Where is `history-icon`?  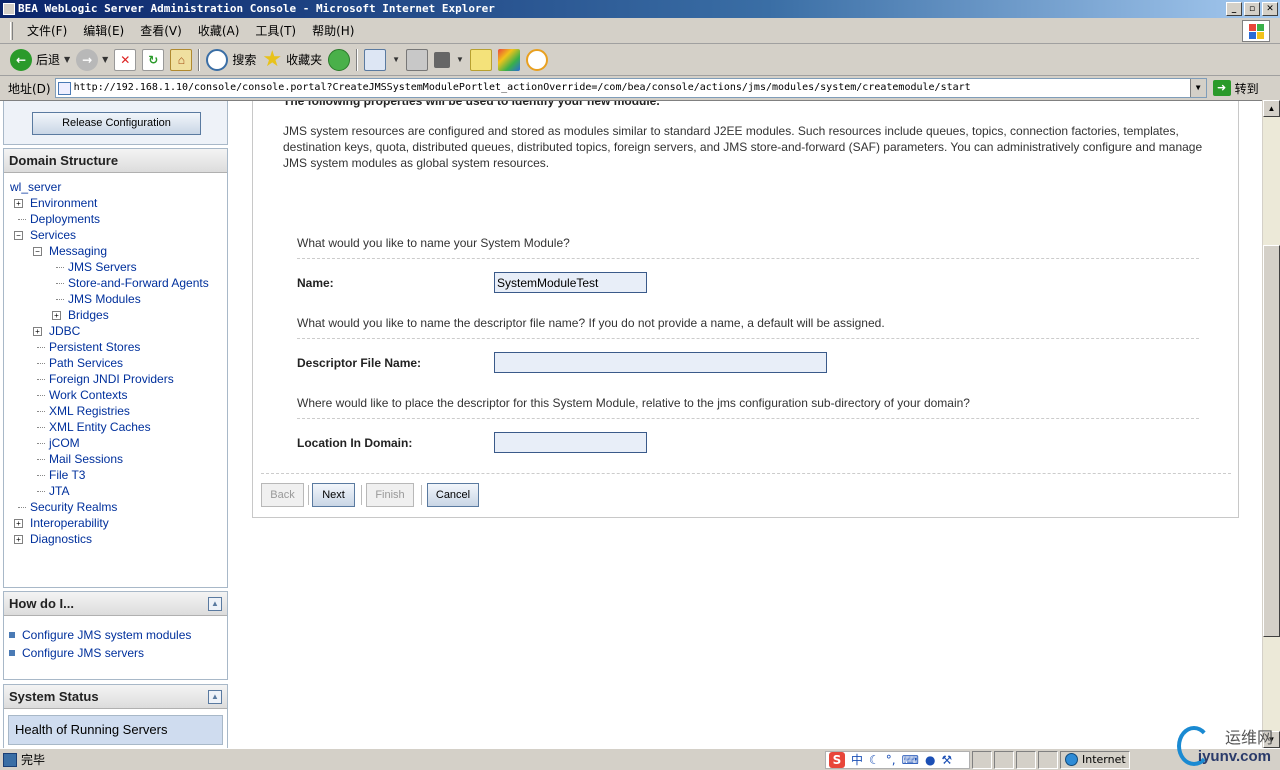 history-icon is located at coordinates (339, 59).